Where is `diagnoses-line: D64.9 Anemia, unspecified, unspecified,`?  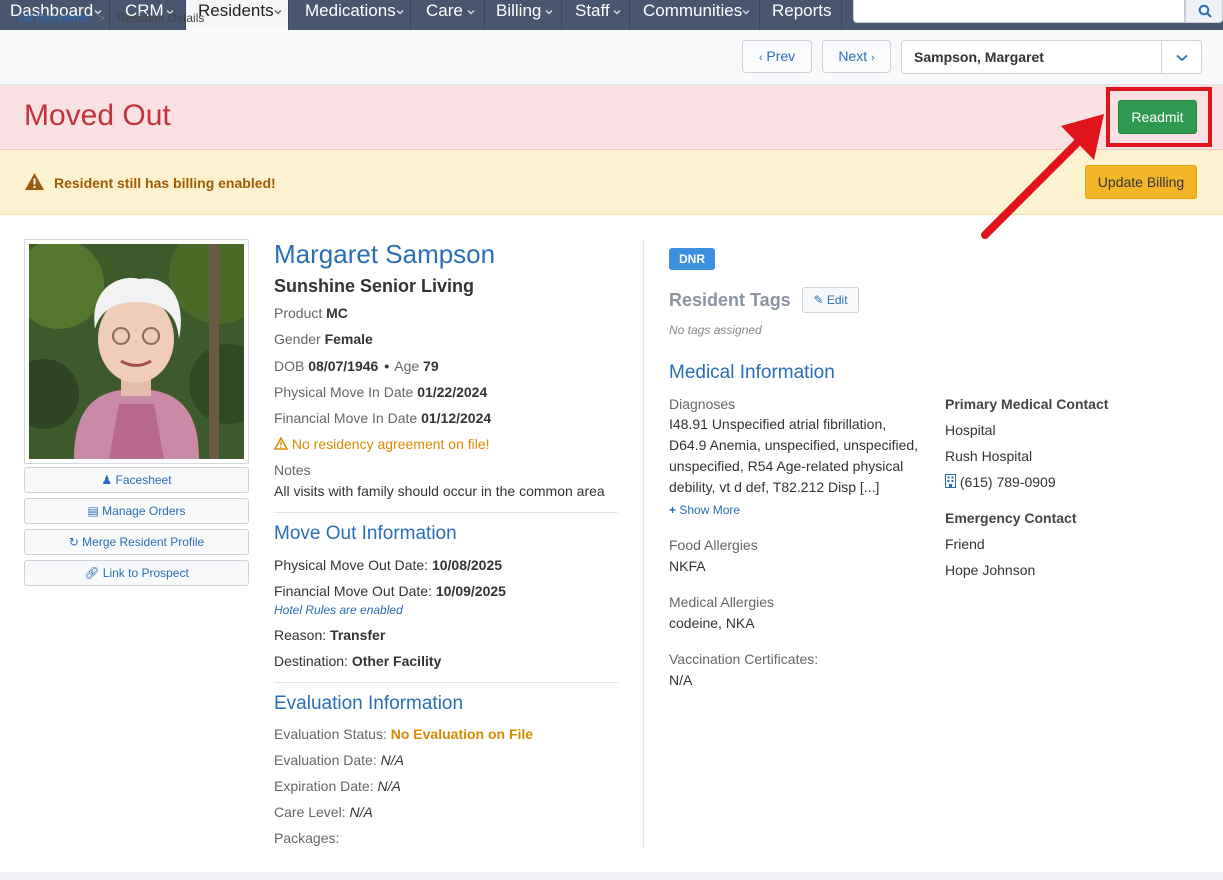 diagnoses-line: D64.9 Anemia, unspecified, unspecified, is located at coordinates (794, 445).